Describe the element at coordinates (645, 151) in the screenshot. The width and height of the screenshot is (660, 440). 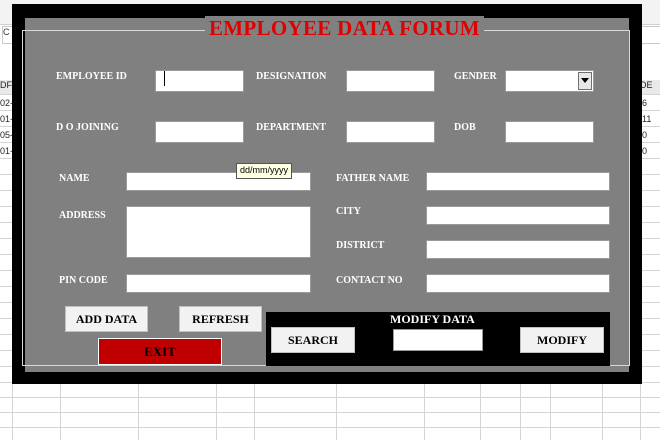
I see `cell-right-4: 0` at that location.